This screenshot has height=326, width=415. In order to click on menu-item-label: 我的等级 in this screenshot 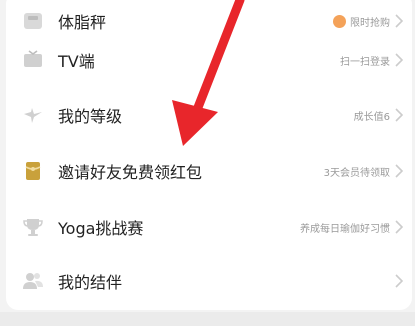, I will do `click(90, 116)`.